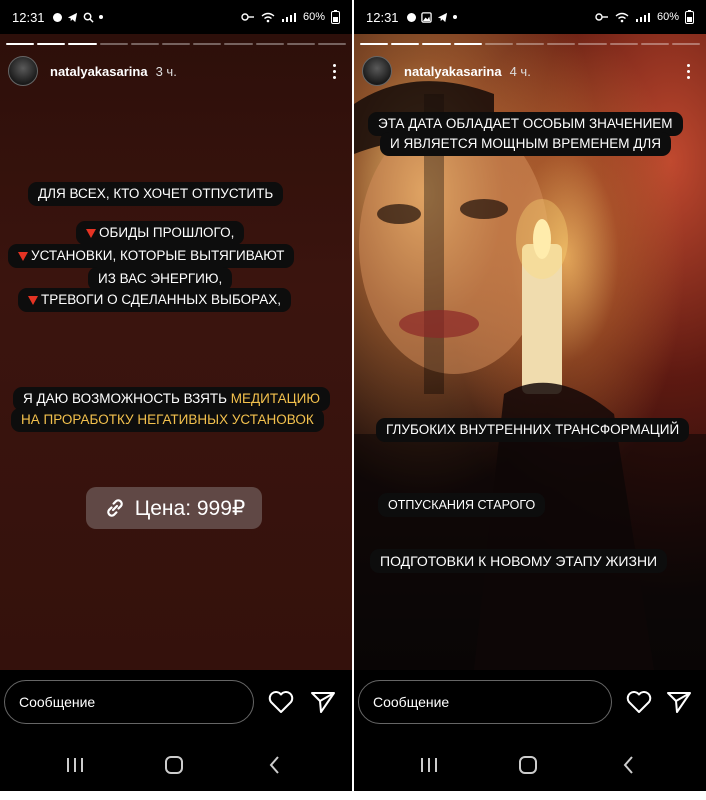 This screenshot has height=800, width=706. I want to click on price-link-sticker: Цена: 999₽, so click(174, 508).